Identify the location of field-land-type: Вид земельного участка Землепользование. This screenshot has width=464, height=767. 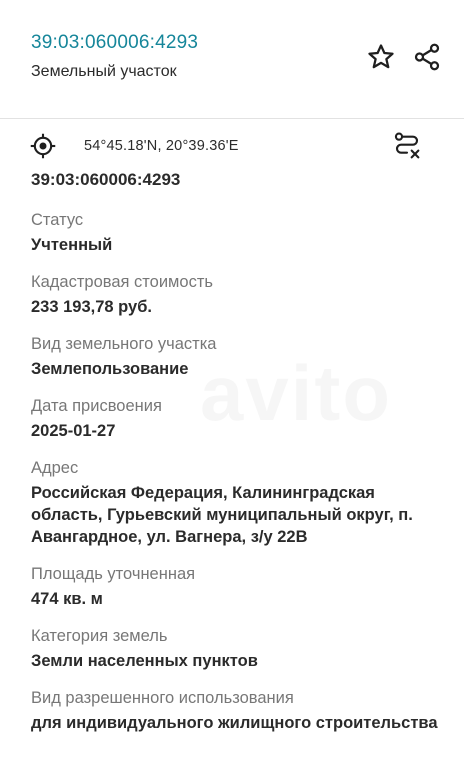
(241, 356).